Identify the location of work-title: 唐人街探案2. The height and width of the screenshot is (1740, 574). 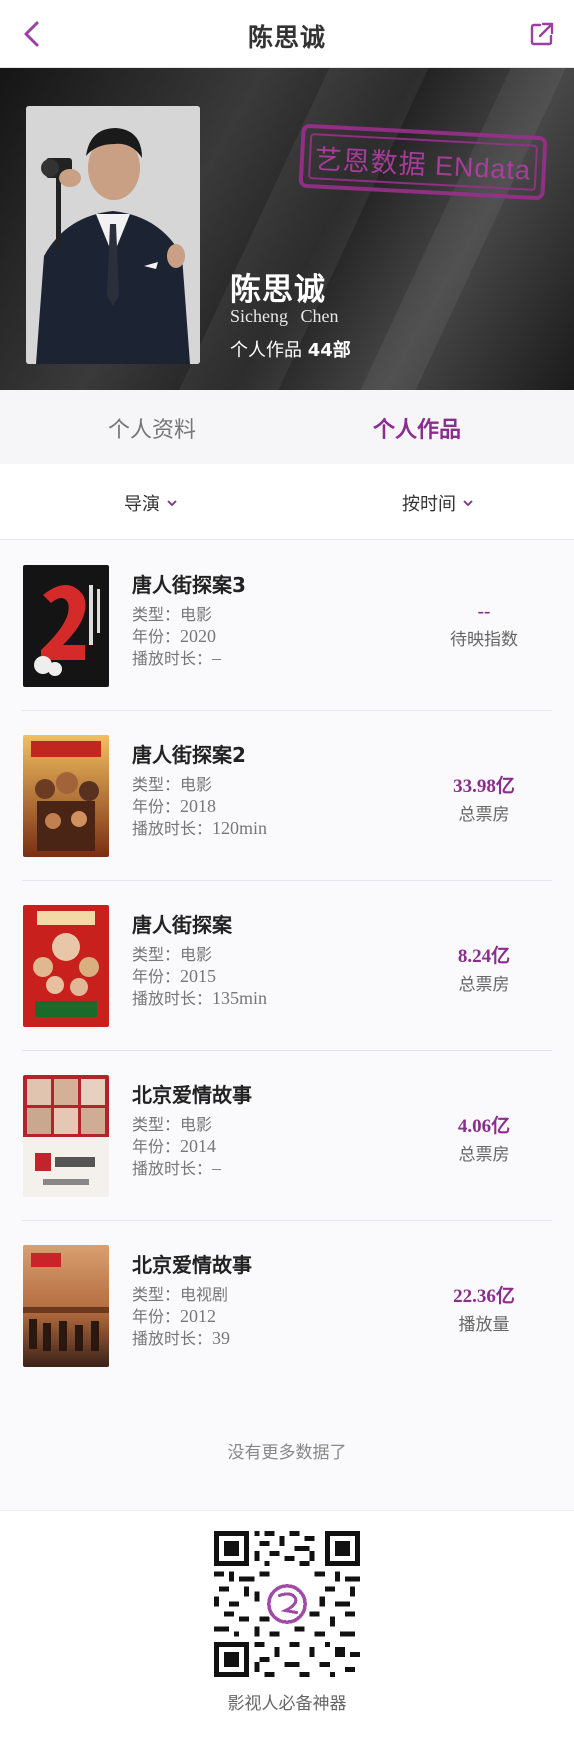
(189, 755).